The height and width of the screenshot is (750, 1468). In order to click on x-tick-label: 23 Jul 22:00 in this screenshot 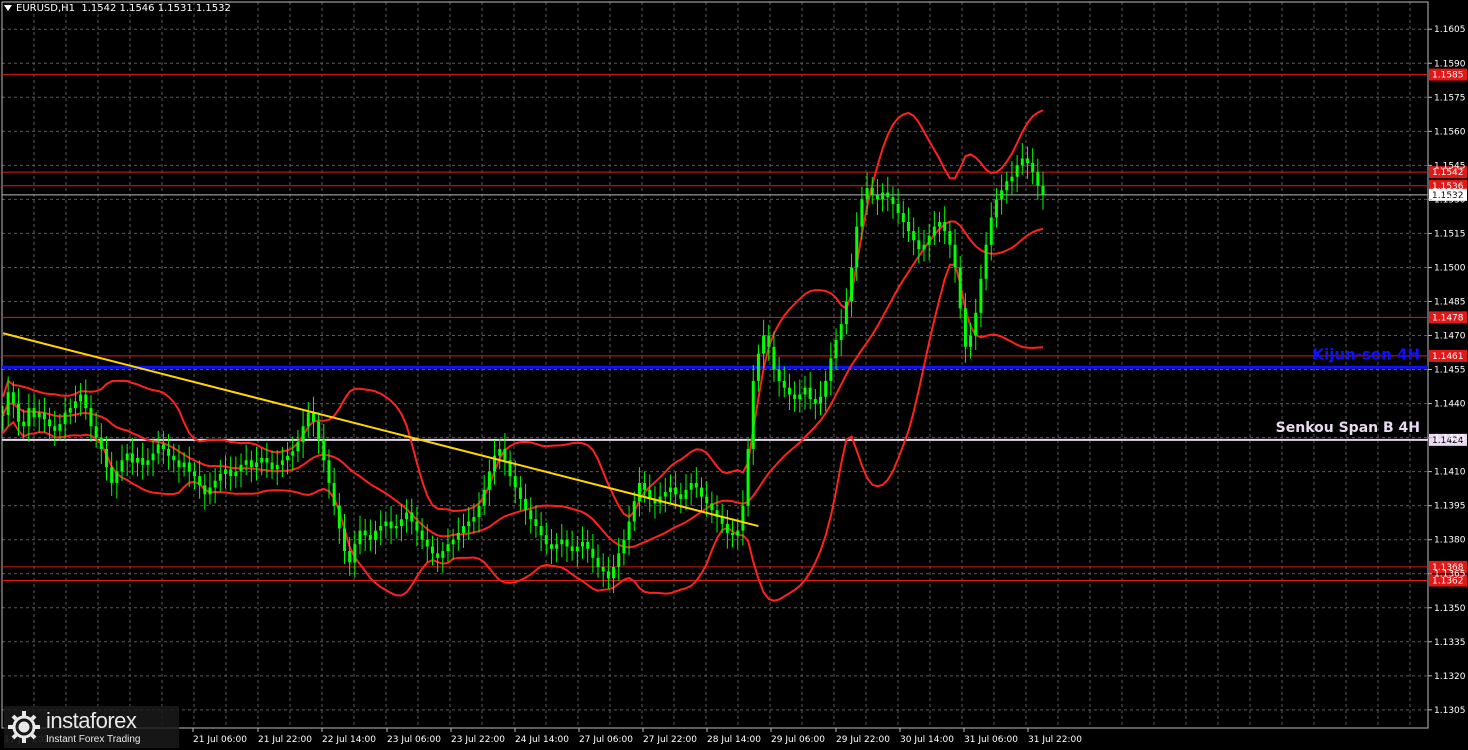, I will do `click(478, 740)`.